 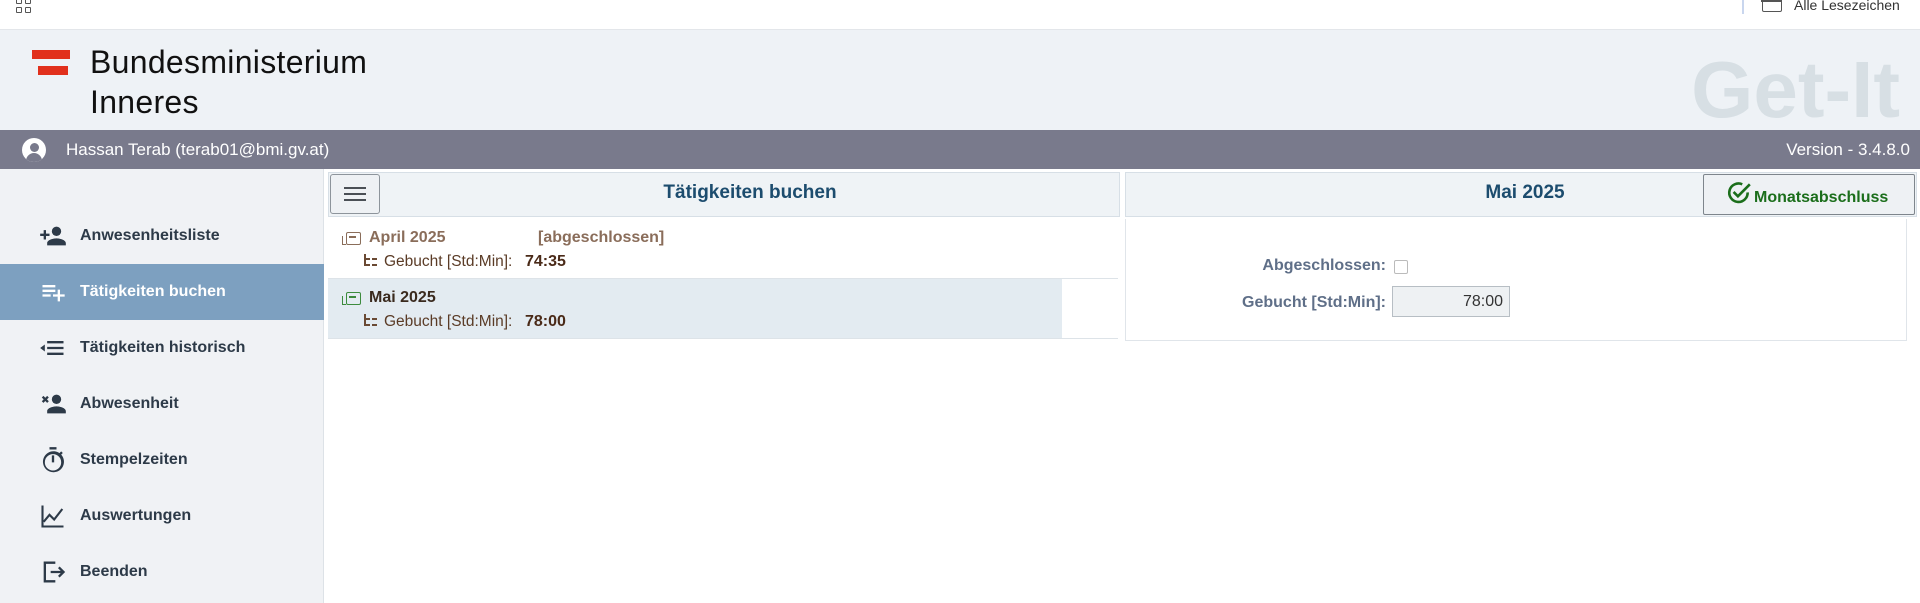 What do you see at coordinates (53, 292) in the screenshot?
I see `playlist-add-icon` at bounding box center [53, 292].